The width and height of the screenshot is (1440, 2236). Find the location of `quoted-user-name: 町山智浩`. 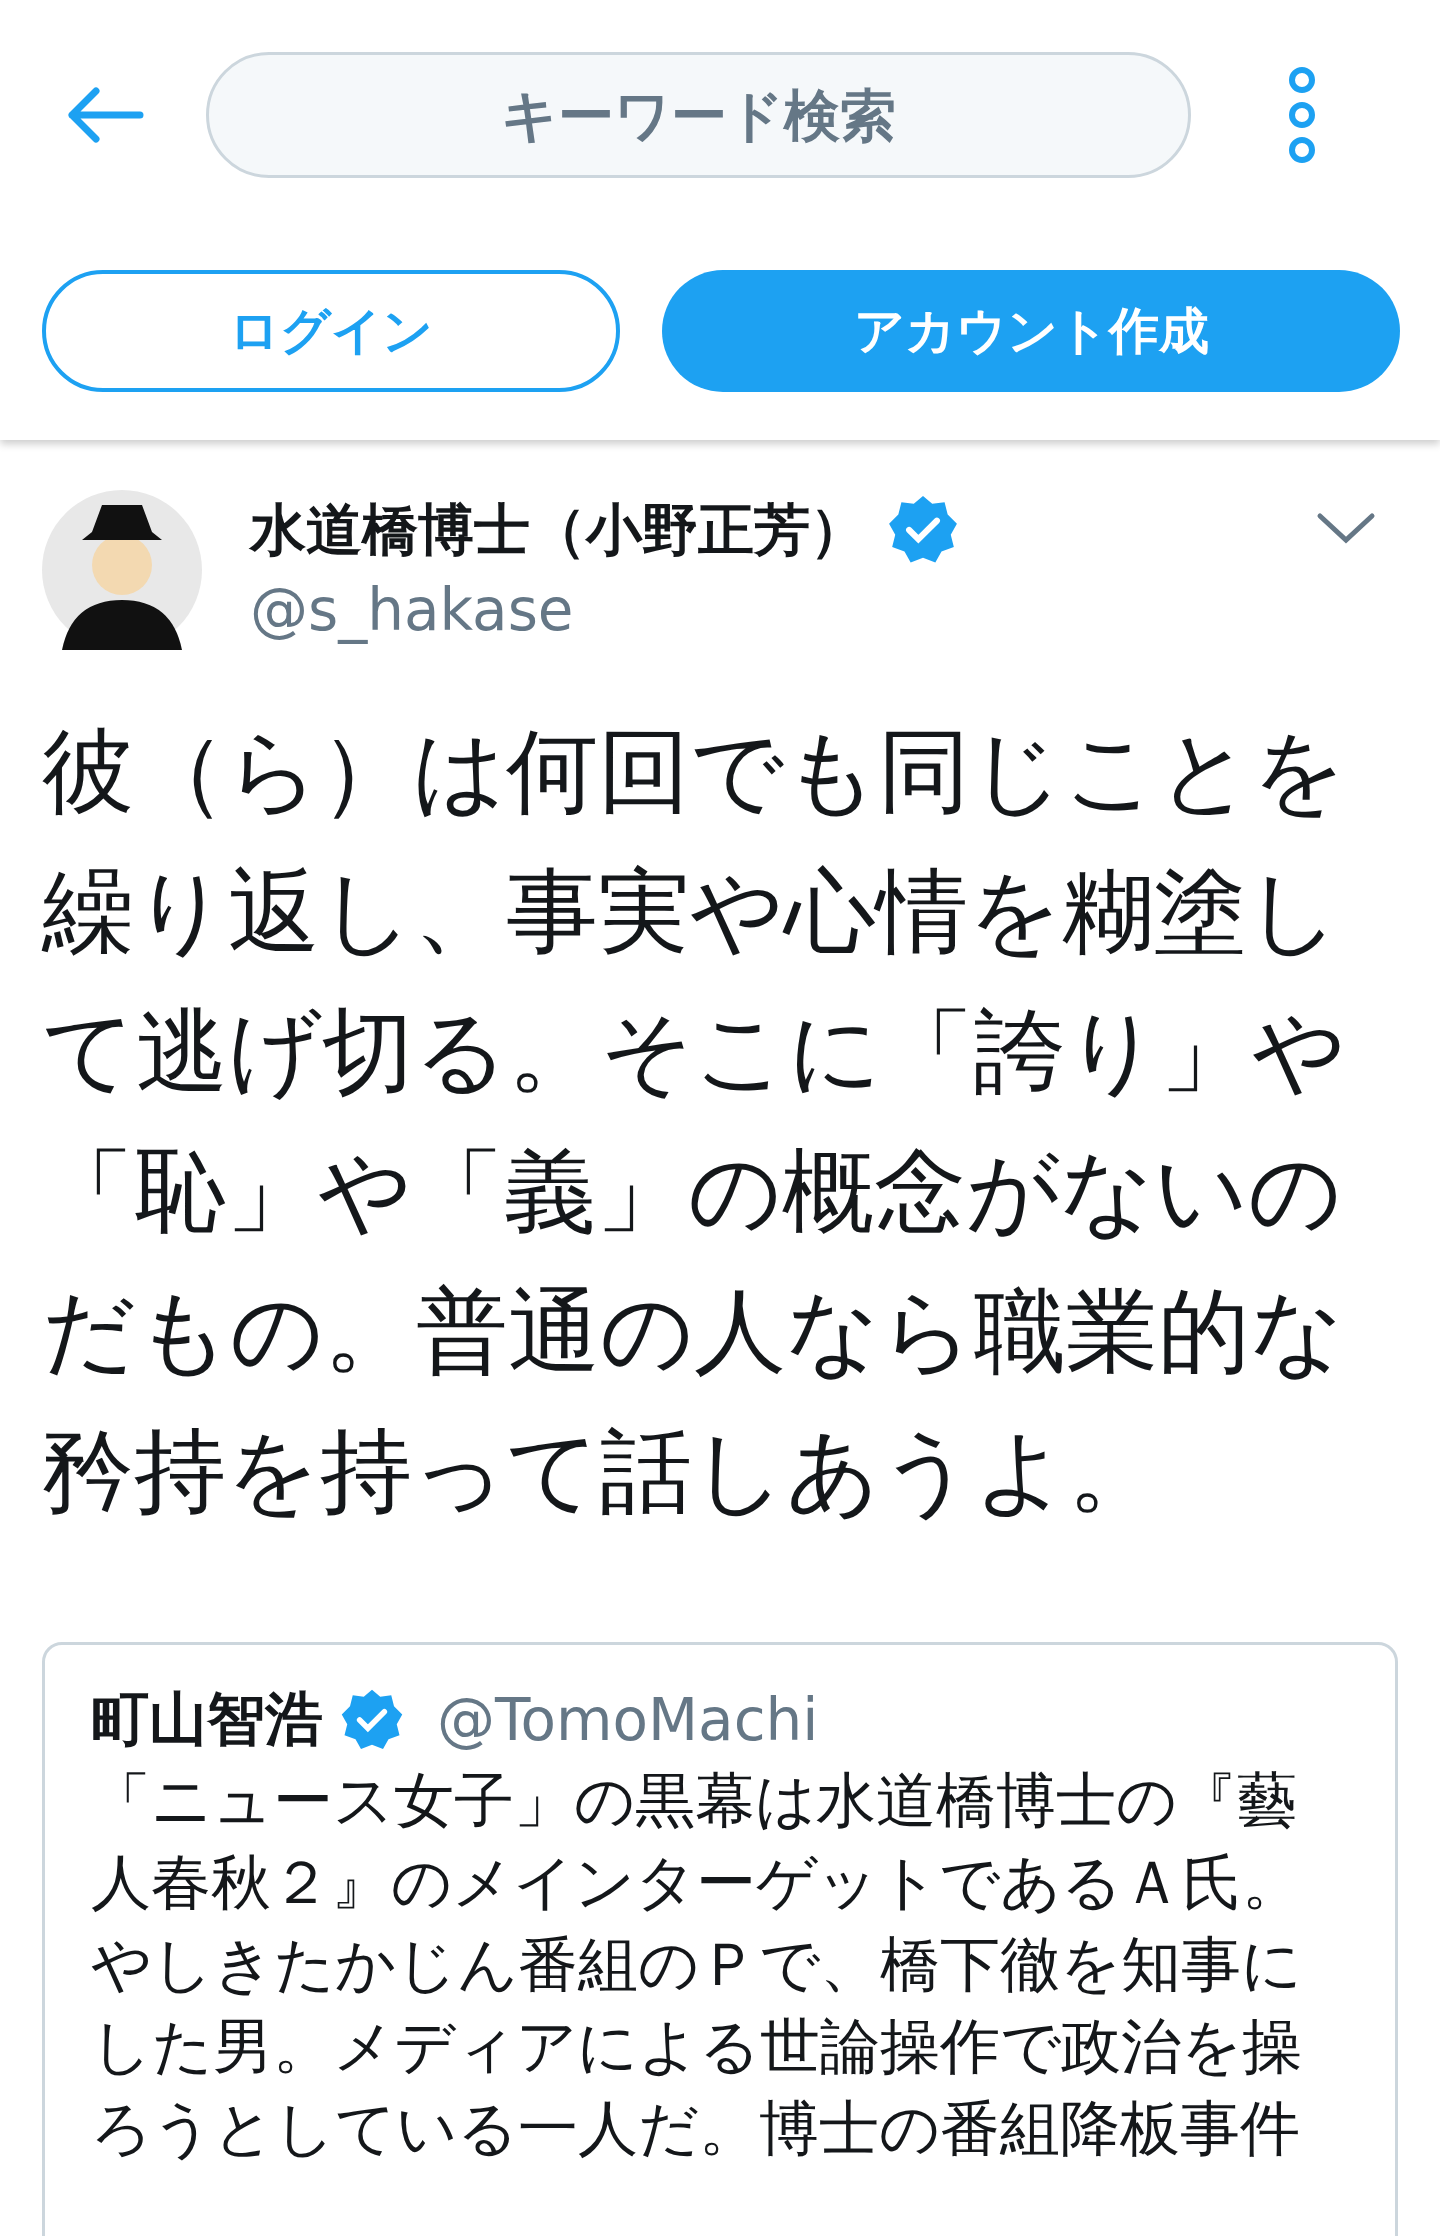

quoted-user-name: 町山智浩 is located at coordinates (207, 1719).